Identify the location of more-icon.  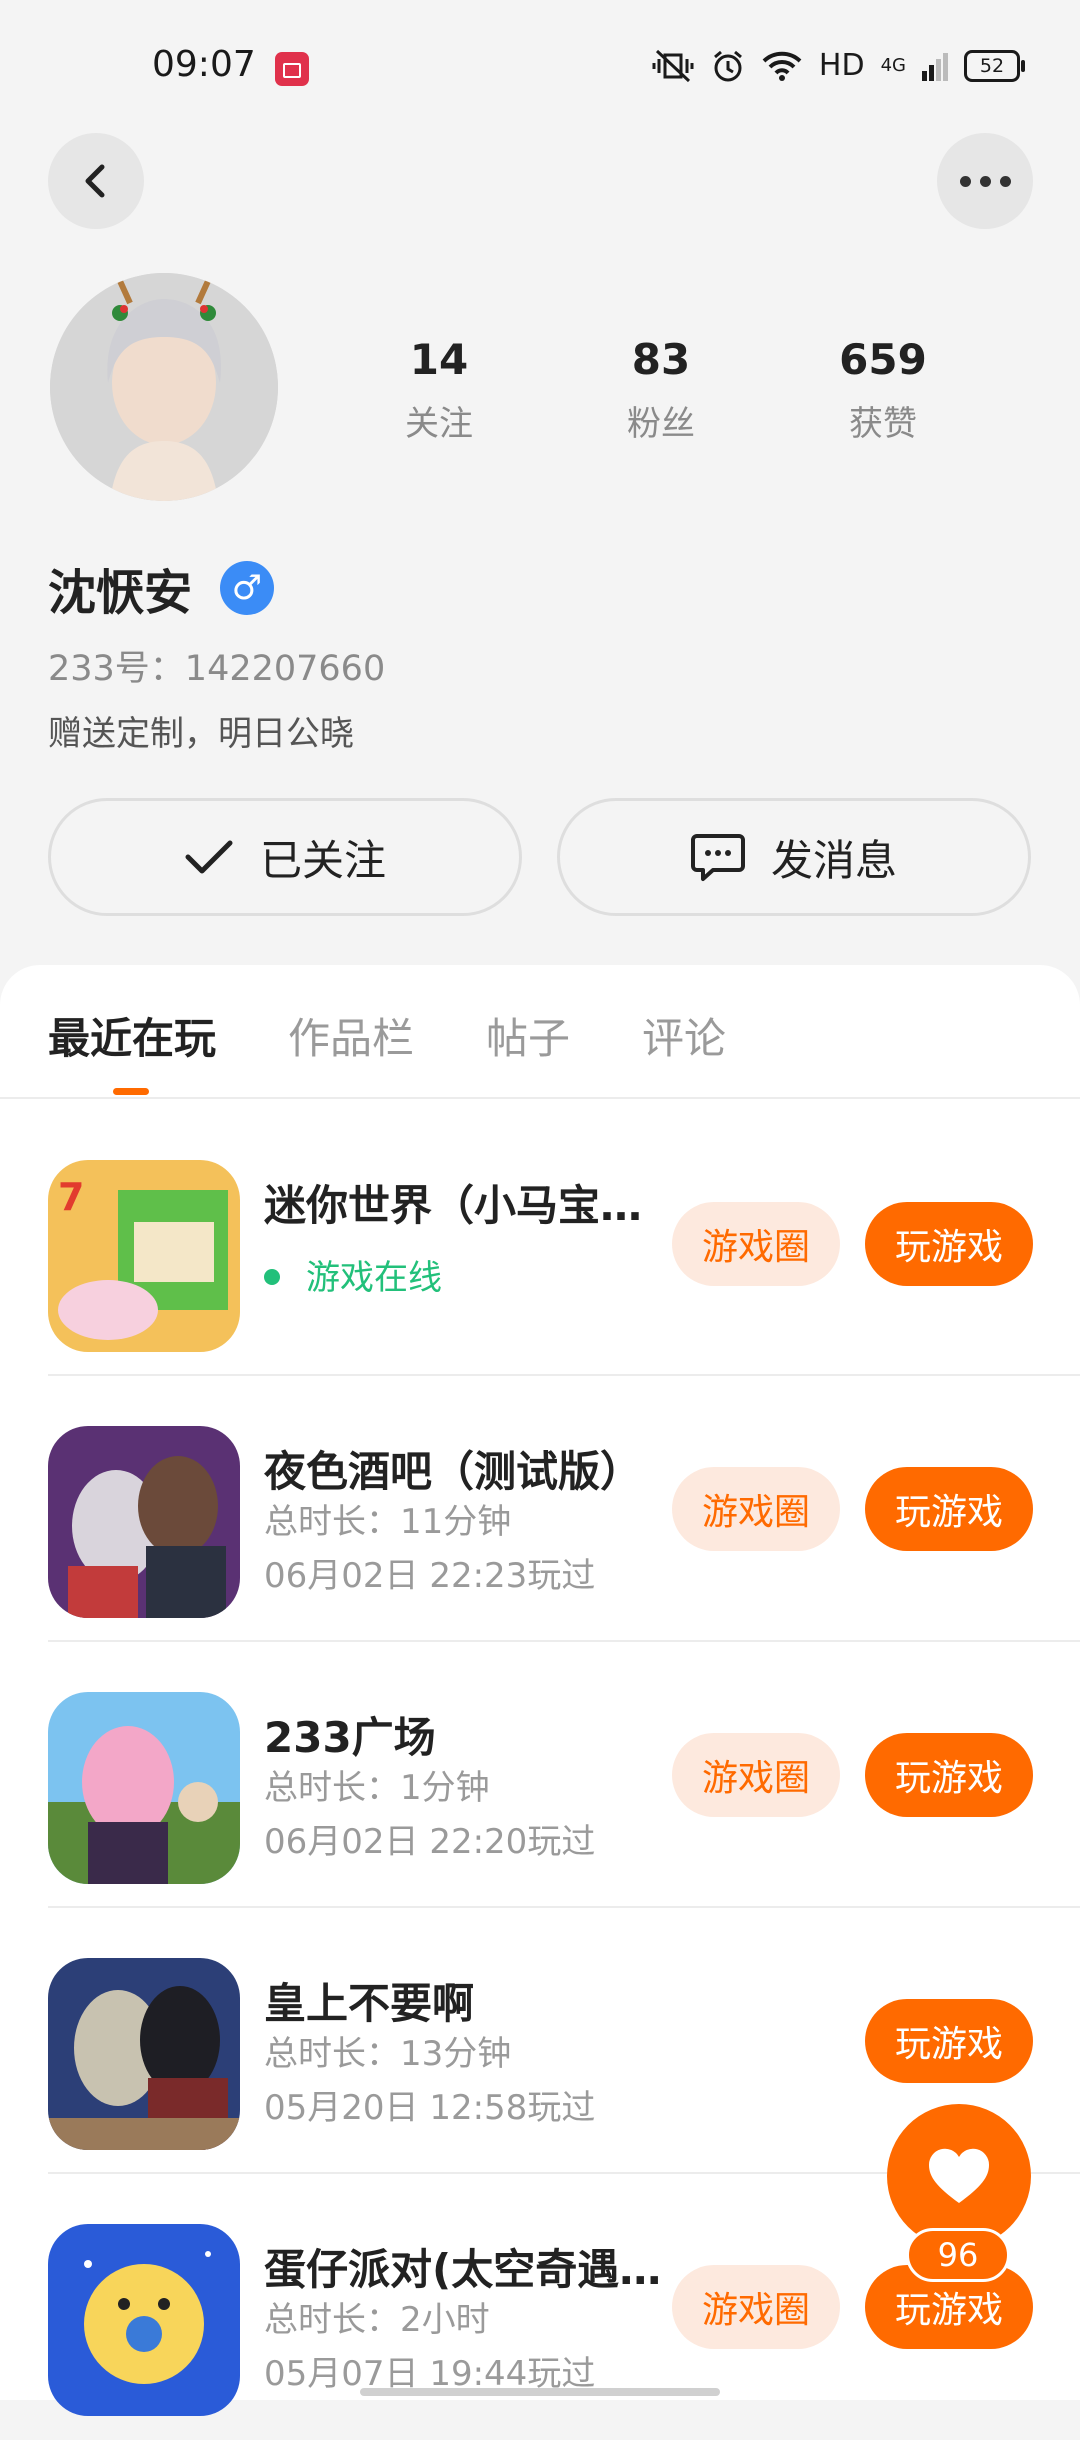
(985, 181).